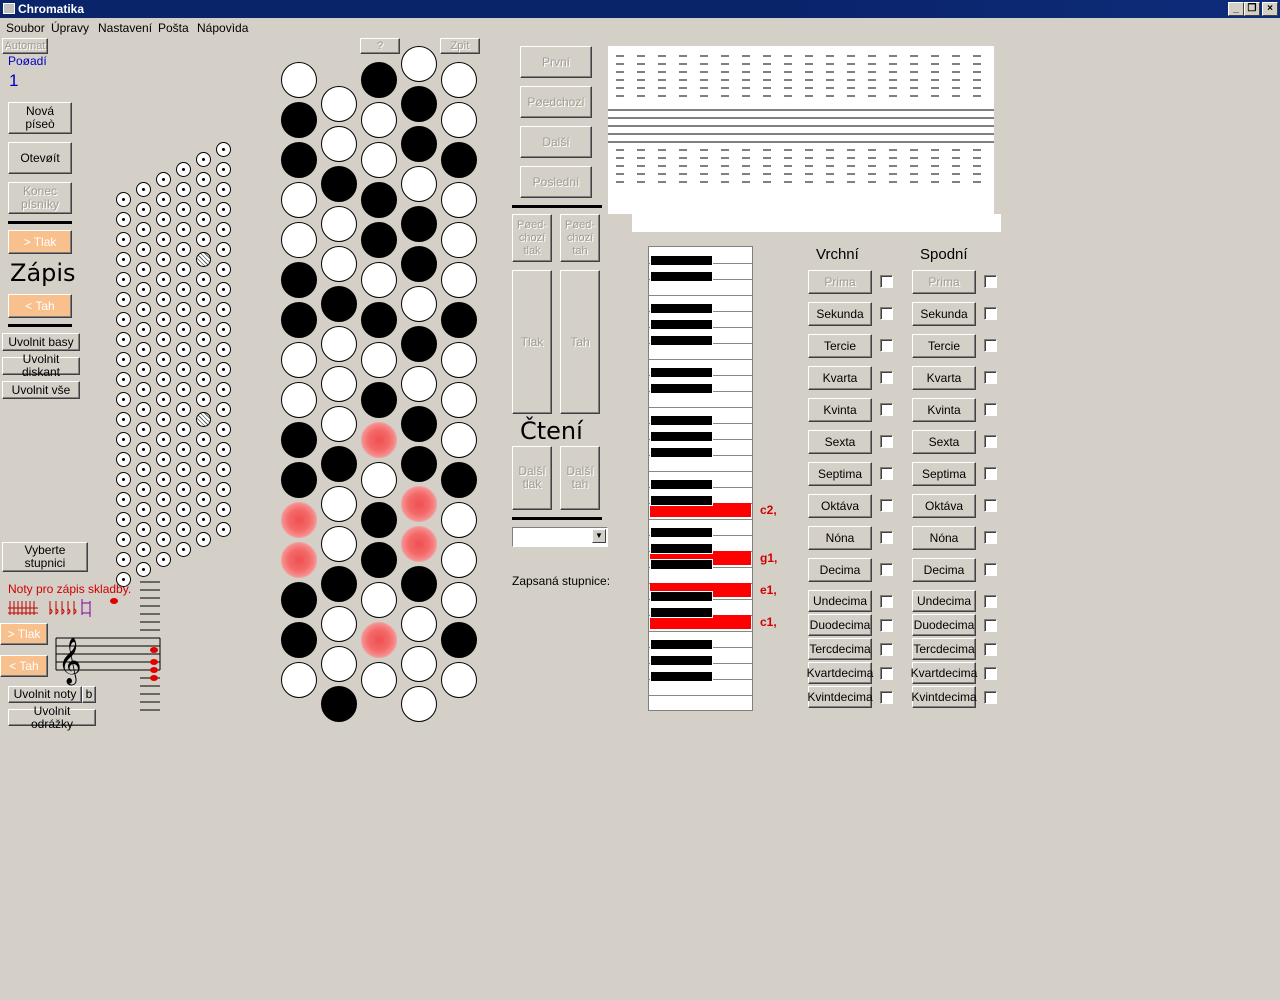 The image size is (1280, 1000). What do you see at coordinates (944, 570) in the screenshot?
I see `lower-interval-button: Decima` at bounding box center [944, 570].